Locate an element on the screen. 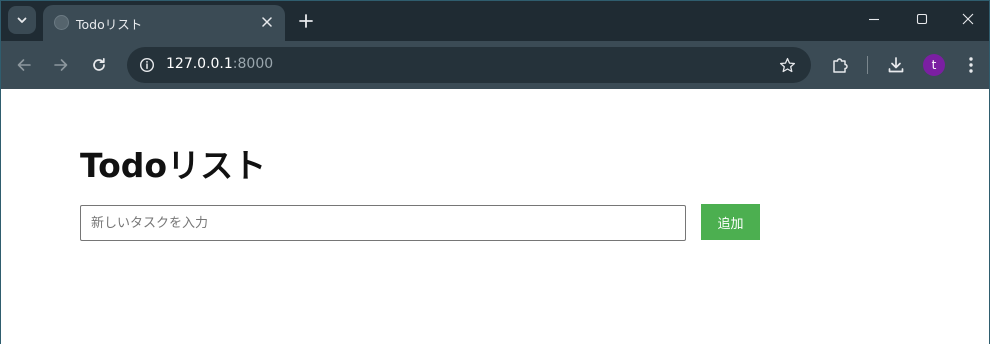  plus-icon is located at coordinates (306, 21).